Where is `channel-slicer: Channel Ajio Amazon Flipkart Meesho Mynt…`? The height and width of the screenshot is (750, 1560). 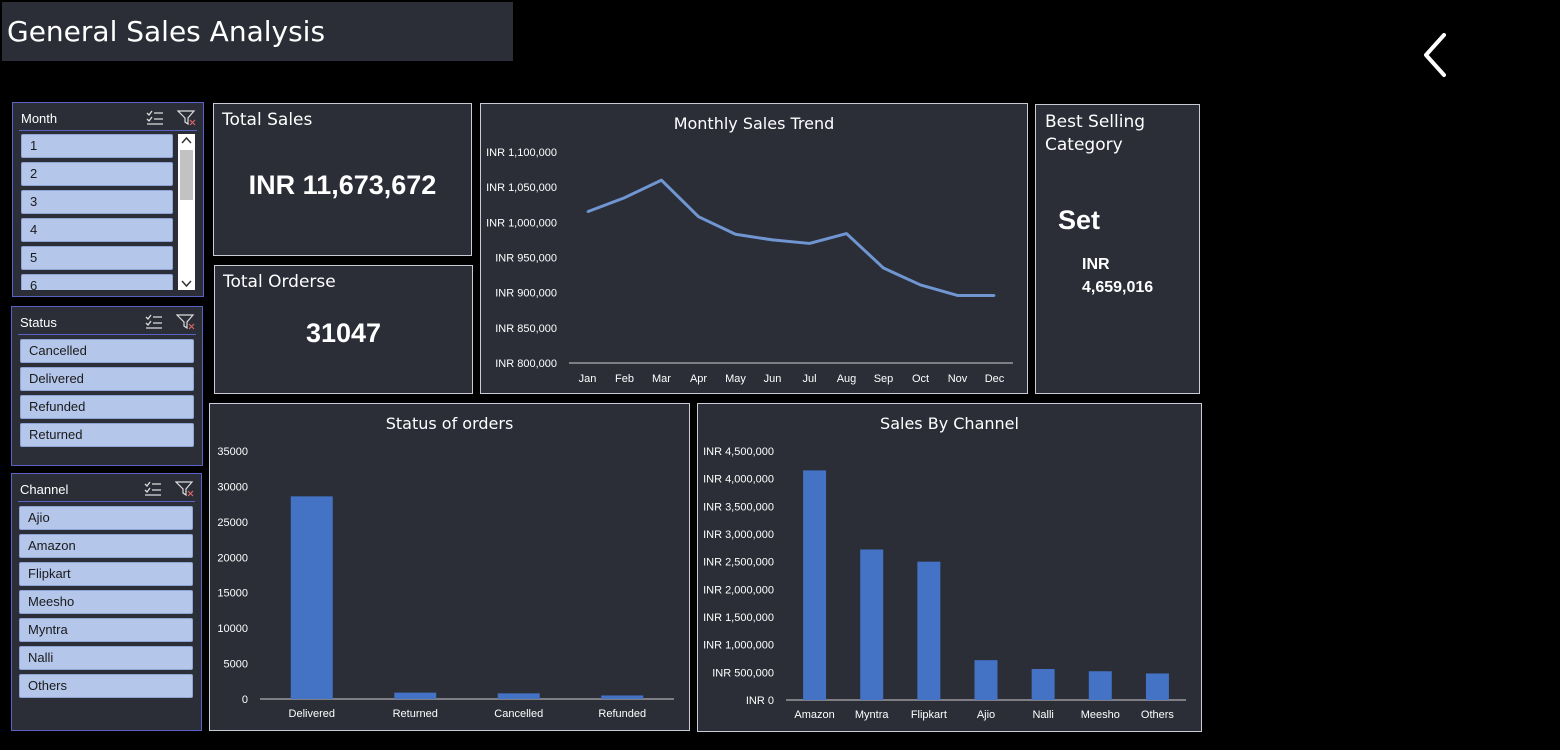
channel-slicer: Channel Ajio Amazon Flipkart Meesho Mynt… is located at coordinates (106, 602).